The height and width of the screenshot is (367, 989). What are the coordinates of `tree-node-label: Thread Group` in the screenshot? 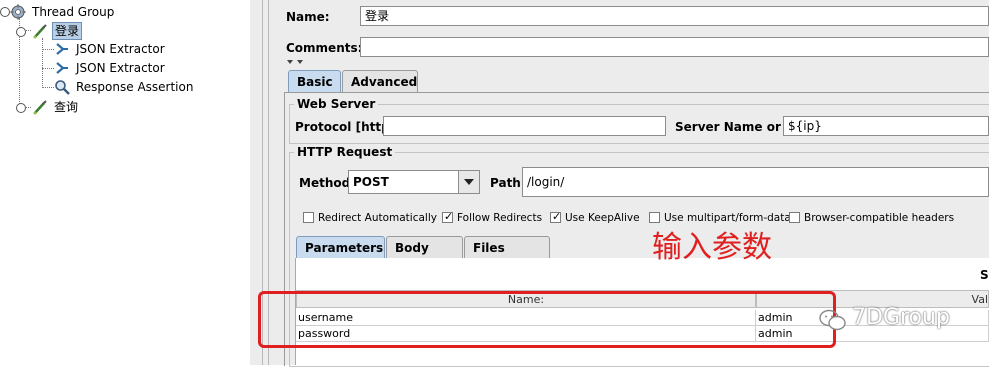 It's located at (73, 12).